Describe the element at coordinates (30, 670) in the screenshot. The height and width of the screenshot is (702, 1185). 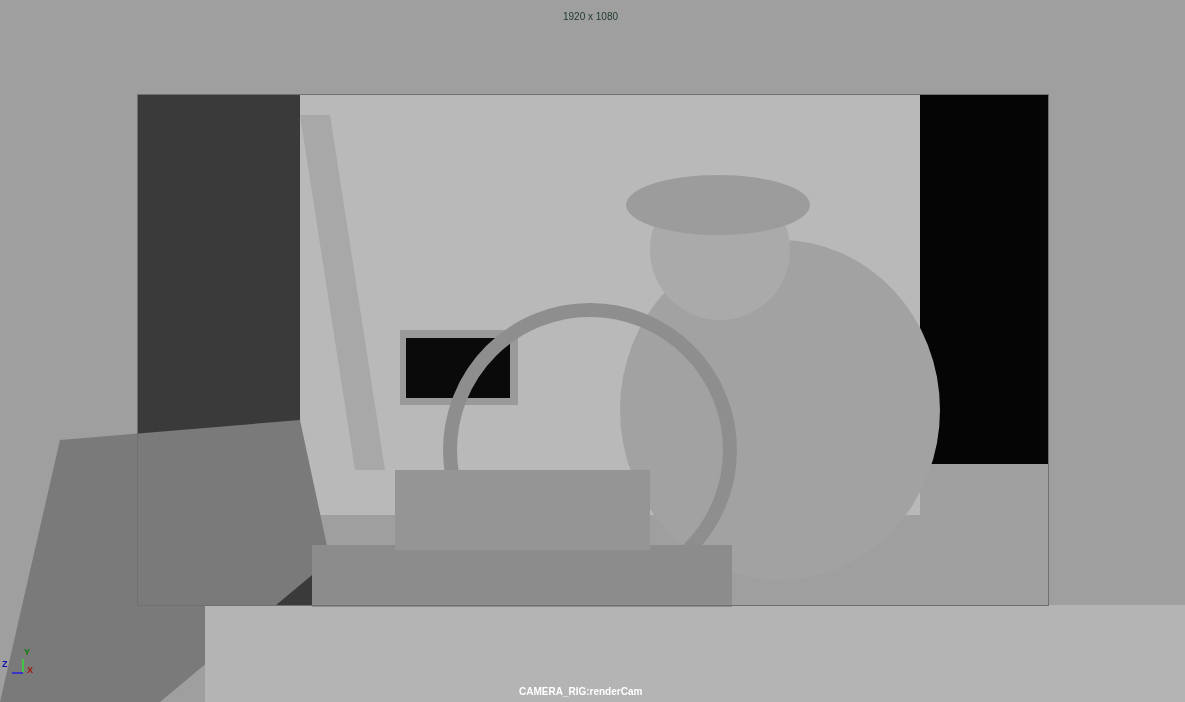
I see `axis-label: X` at that location.